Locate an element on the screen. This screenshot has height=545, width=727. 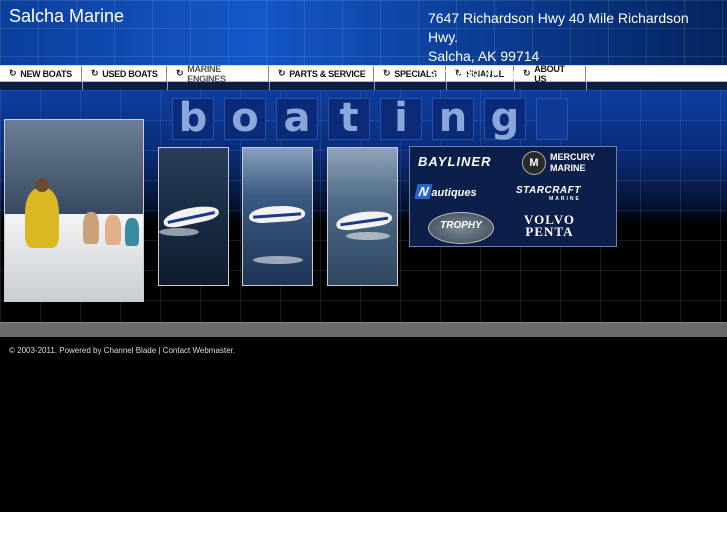
nav-label: USED BOATS is located at coordinates (130, 73).